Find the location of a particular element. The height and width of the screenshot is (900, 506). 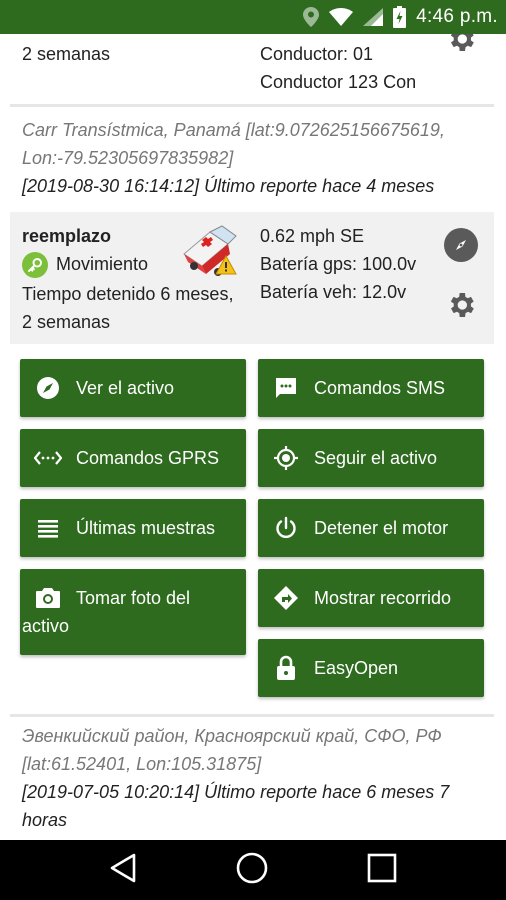

signal-icon is located at coordinates (373, 17).